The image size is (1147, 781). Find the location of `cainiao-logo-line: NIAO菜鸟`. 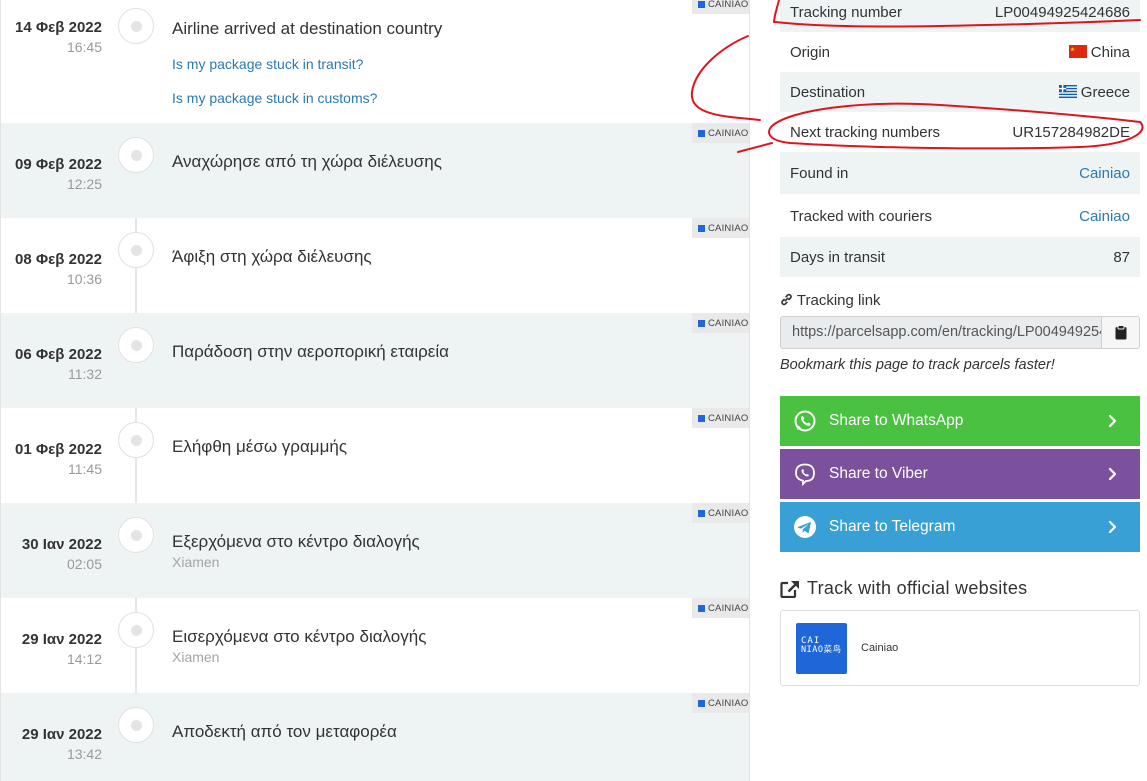

cainiao-logo-line: NIAO菜鸟 is located at coordinates (821, 650).